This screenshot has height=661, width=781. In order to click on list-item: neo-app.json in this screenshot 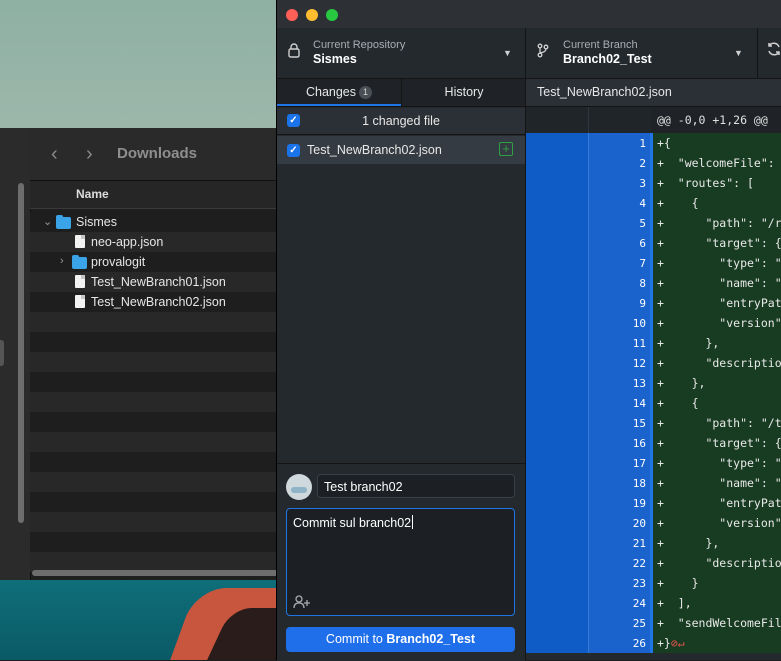, I will do `click(160, 242)`.